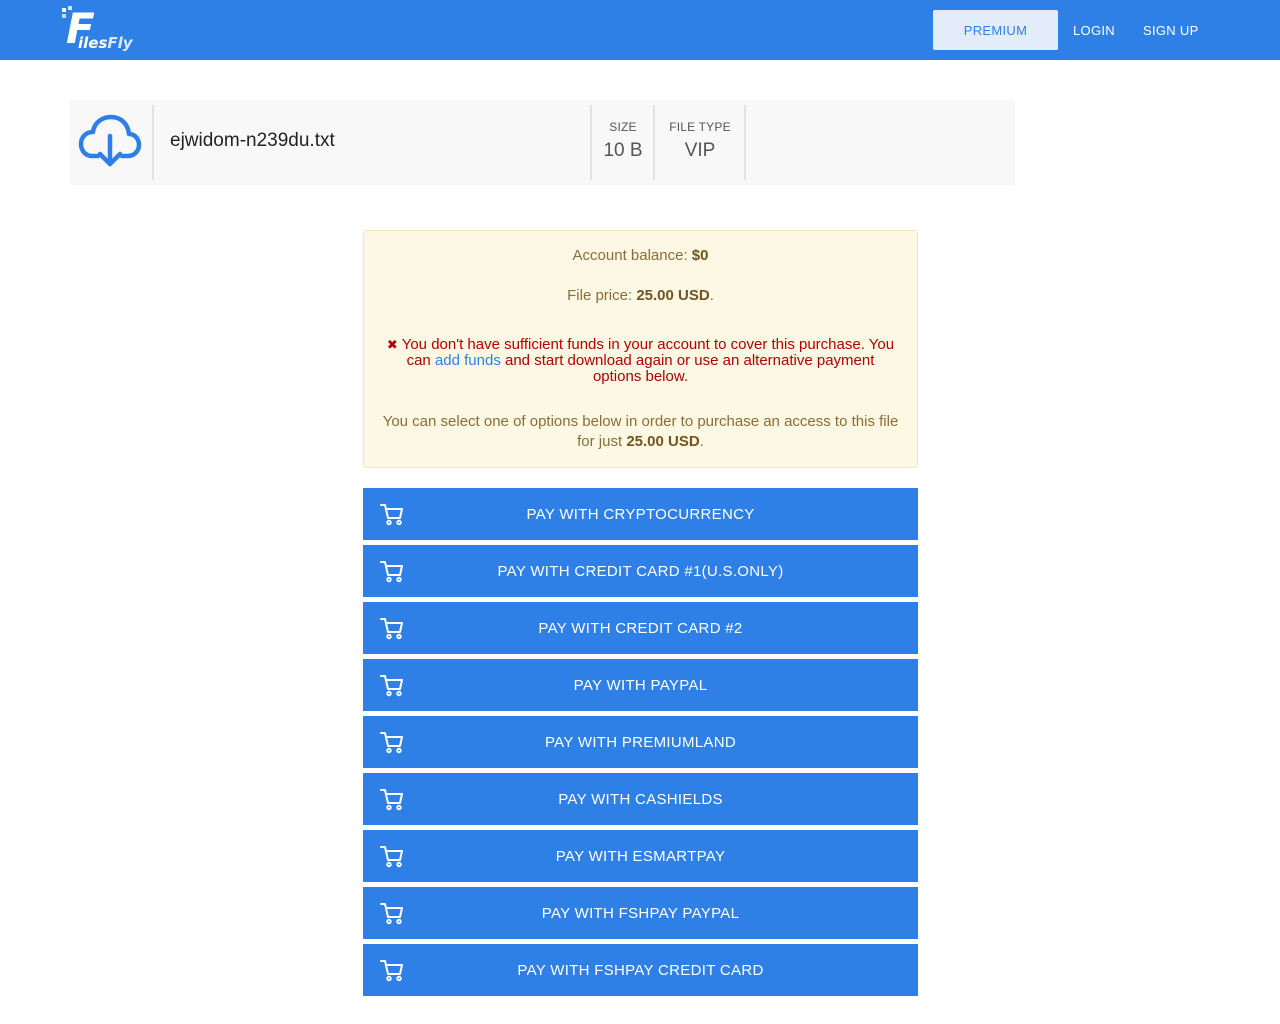  What do you see at coordinates (1094, 30) in the screenshot?
I see `login-link: LOGIN` at bounding box center [1094, 30].